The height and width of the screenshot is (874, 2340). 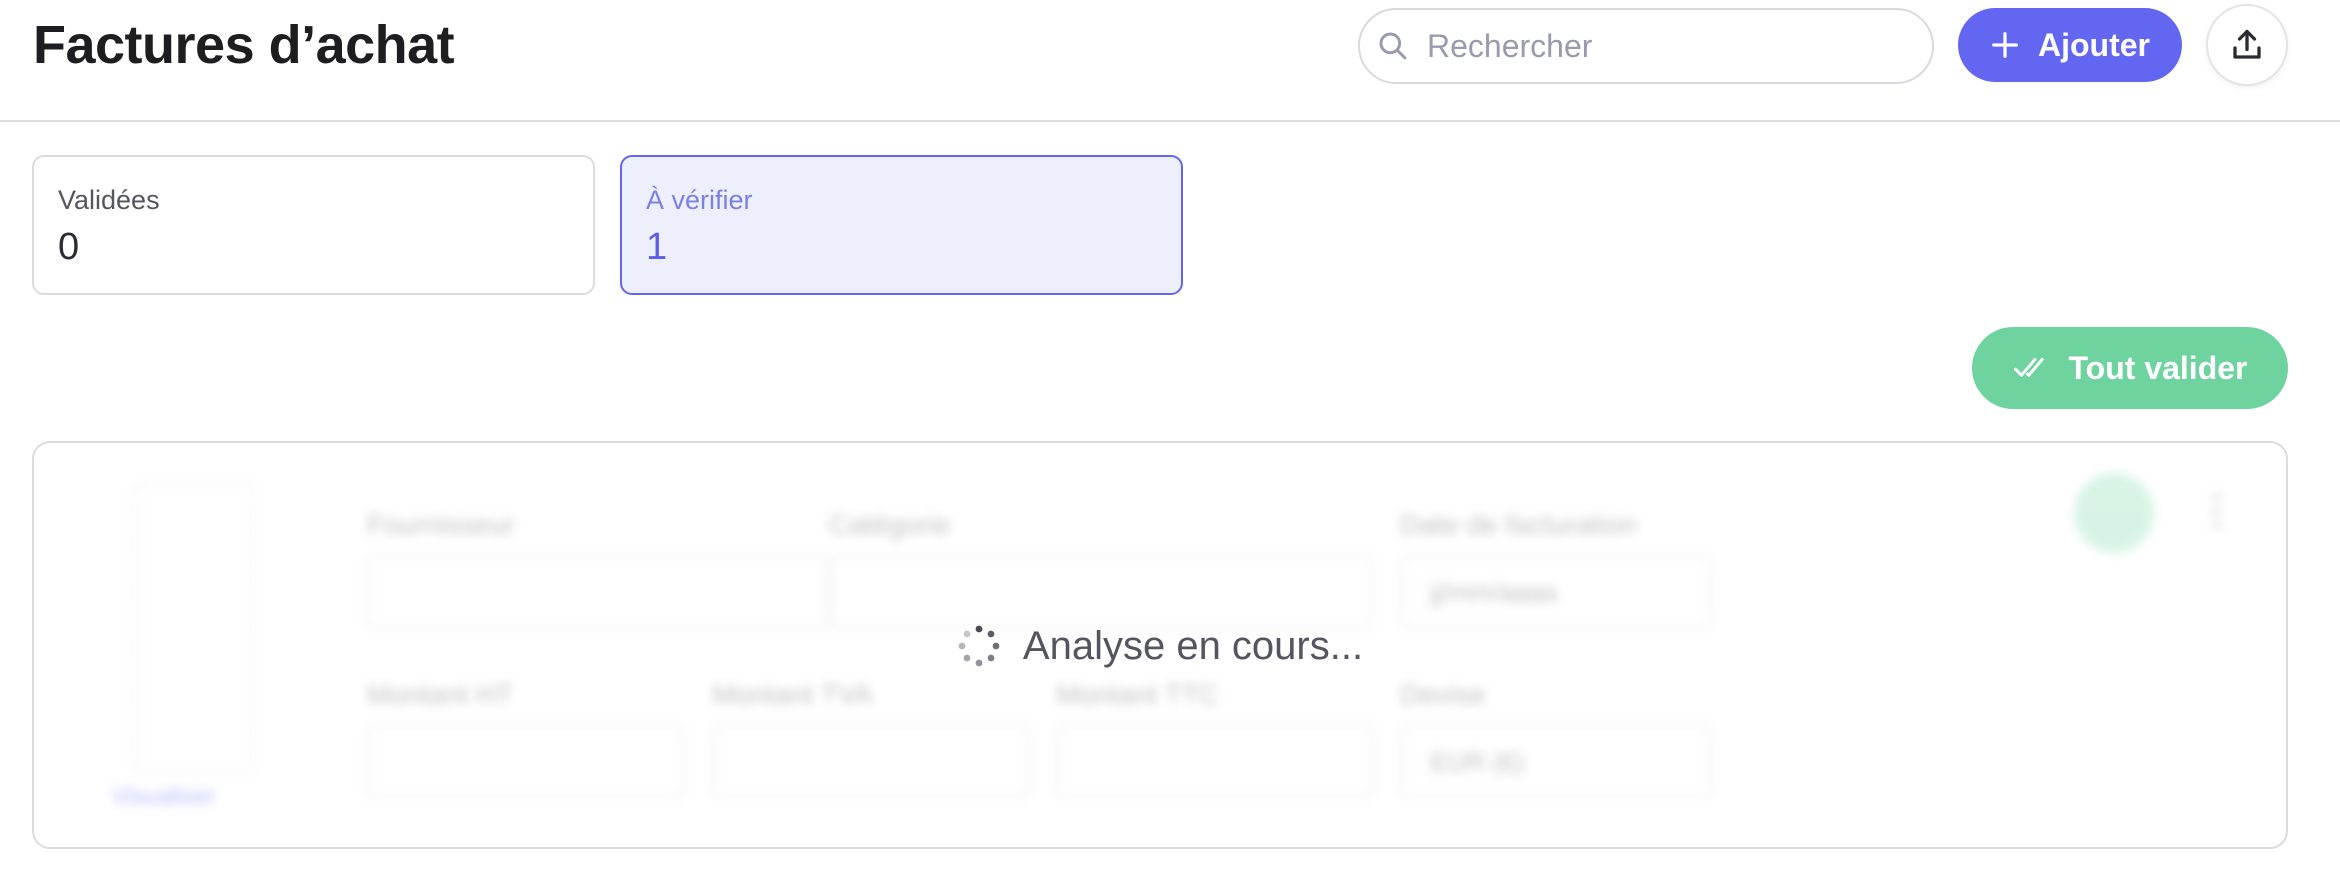 I want to click on validate-all-label: Tout valider, so click(x=2158, y=367).